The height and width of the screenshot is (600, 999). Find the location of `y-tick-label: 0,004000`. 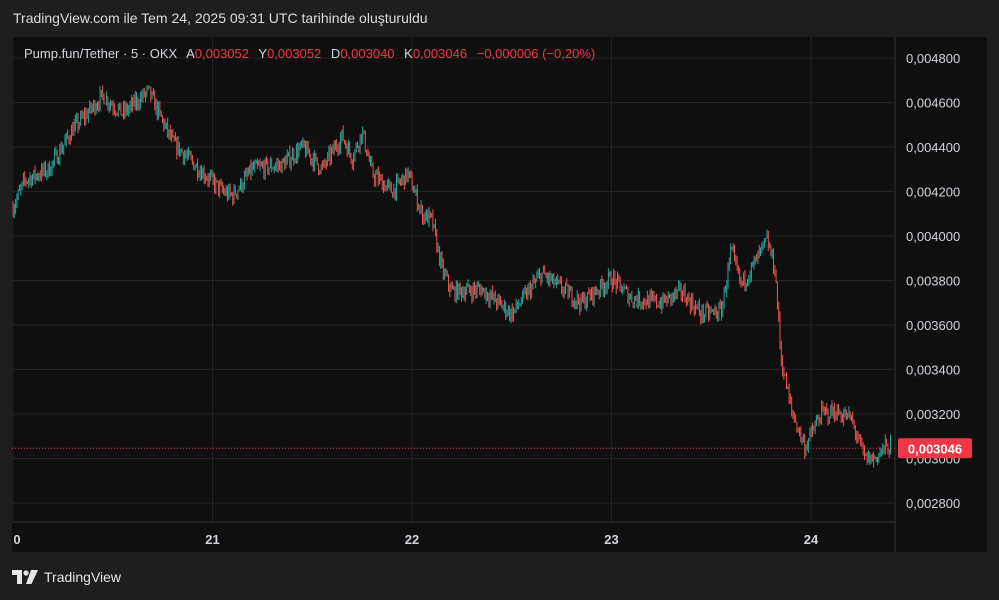

y-tick-label: 0,004000 is located at coordinates (933, 236).